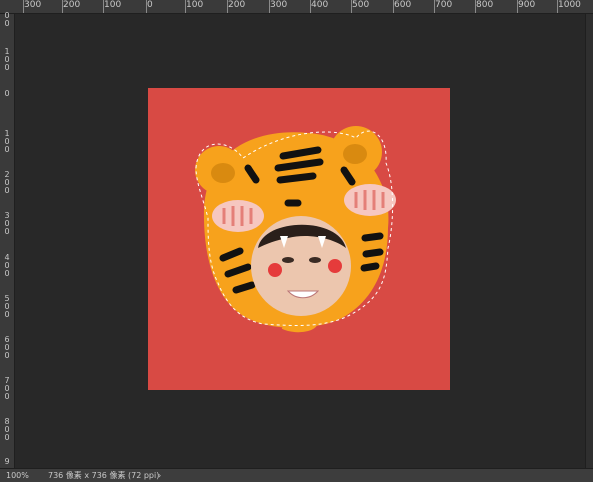  I want to click on ruler-top-label: 500, so click(361, 5).